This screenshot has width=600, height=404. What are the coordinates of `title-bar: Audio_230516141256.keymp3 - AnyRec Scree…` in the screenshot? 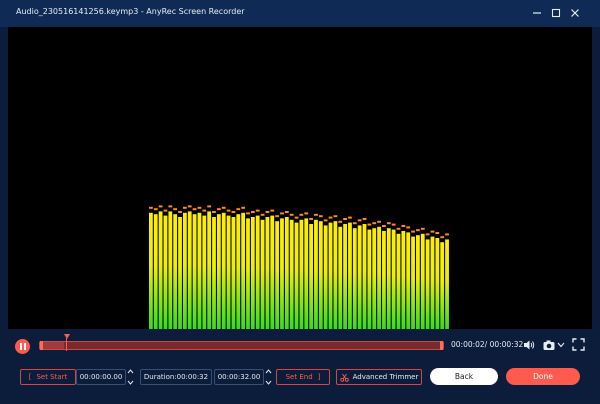 It's located at (300, 13).